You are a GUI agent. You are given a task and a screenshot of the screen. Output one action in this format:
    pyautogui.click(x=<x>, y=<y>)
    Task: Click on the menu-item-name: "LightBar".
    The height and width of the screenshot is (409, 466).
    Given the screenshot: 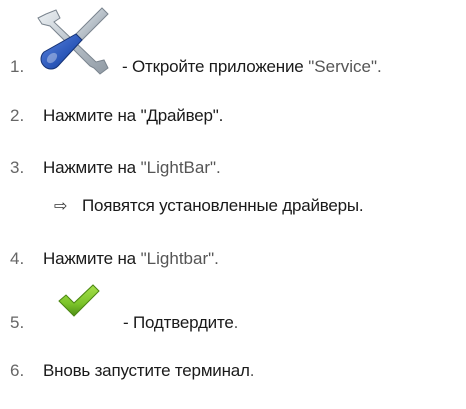 What is the action you would take?
    pyautogui.click(x=180, y=167)
    